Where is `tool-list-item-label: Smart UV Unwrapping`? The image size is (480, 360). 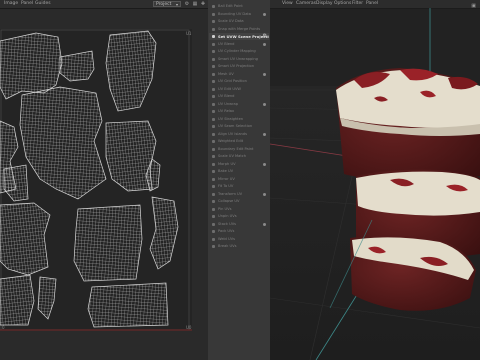 tool-list-item-label: Smart UV Unwrapping is located at coordinates (238, 58).